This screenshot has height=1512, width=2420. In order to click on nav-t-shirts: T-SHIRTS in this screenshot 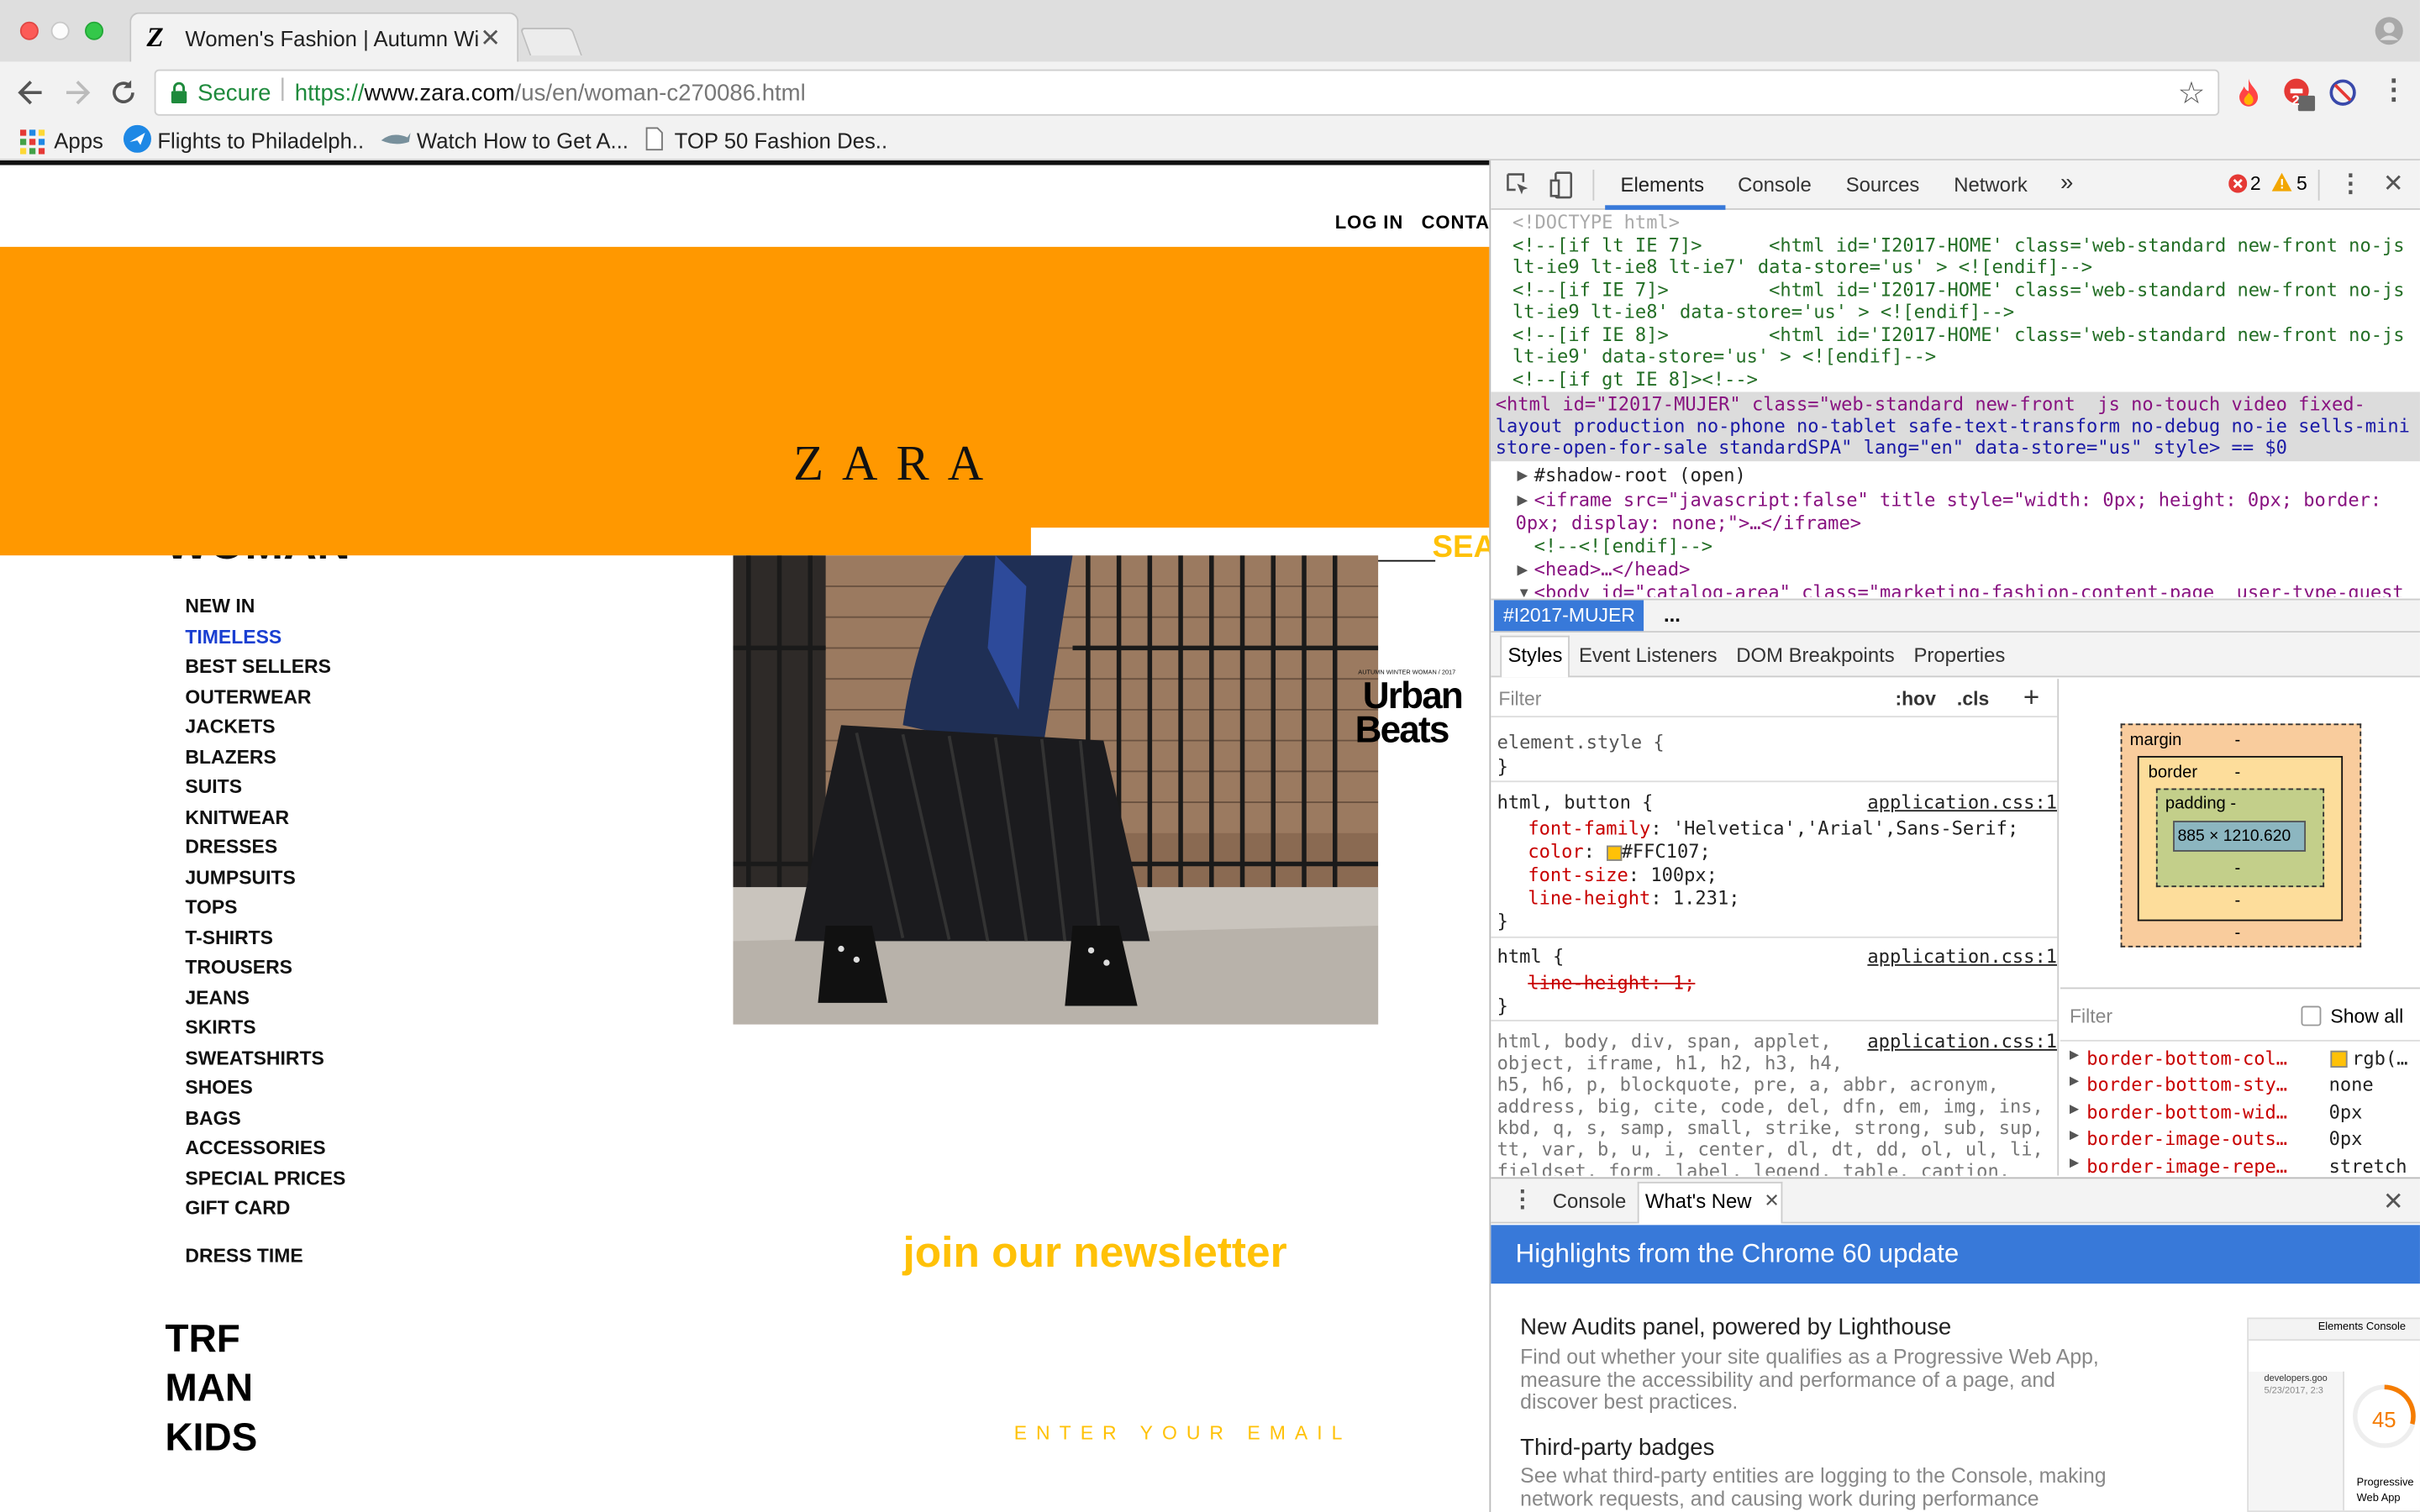, I will do `click(229, 938)`.